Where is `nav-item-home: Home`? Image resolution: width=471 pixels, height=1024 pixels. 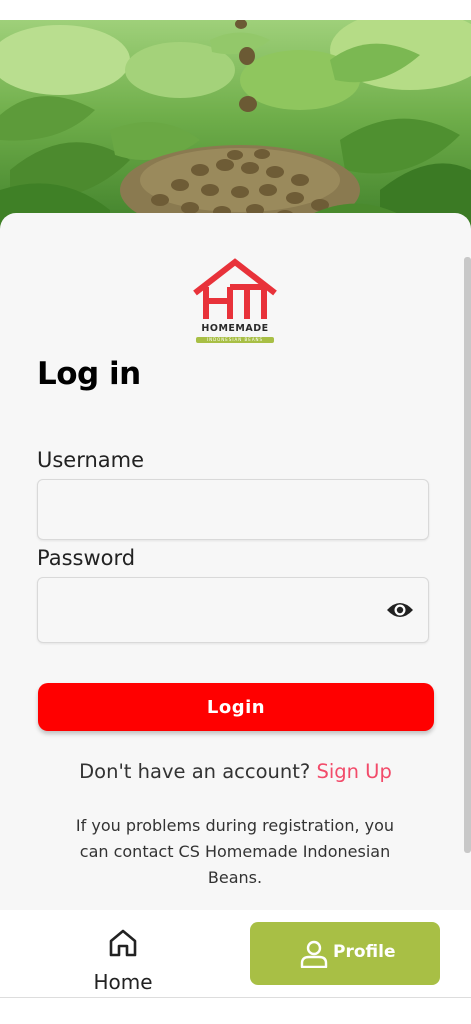
nav-item-home: Home is located at coordinates (123, 956).